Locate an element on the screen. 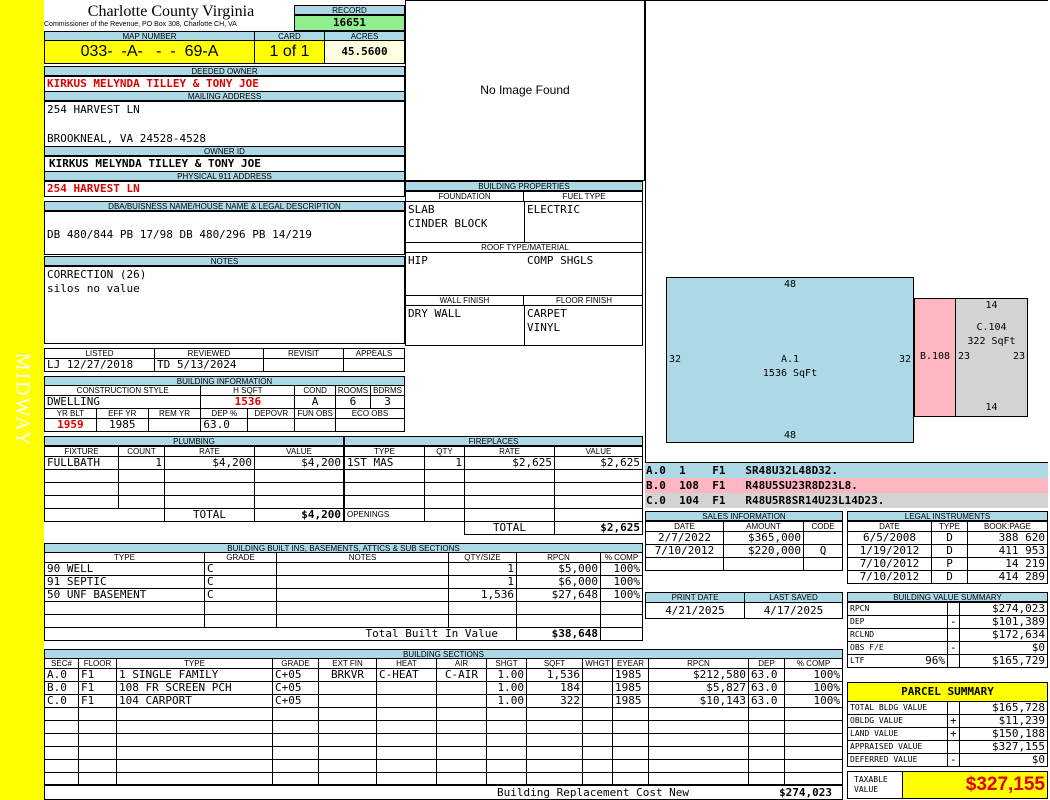  li-type: P is located at coordinates (949, 564).